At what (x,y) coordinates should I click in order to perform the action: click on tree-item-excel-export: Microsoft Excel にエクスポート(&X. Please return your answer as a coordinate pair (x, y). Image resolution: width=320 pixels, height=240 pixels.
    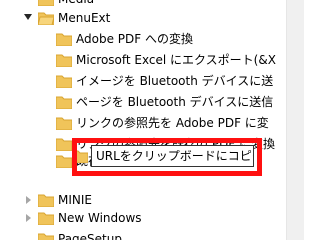
    Looking at the image, I should click on (143, 60).